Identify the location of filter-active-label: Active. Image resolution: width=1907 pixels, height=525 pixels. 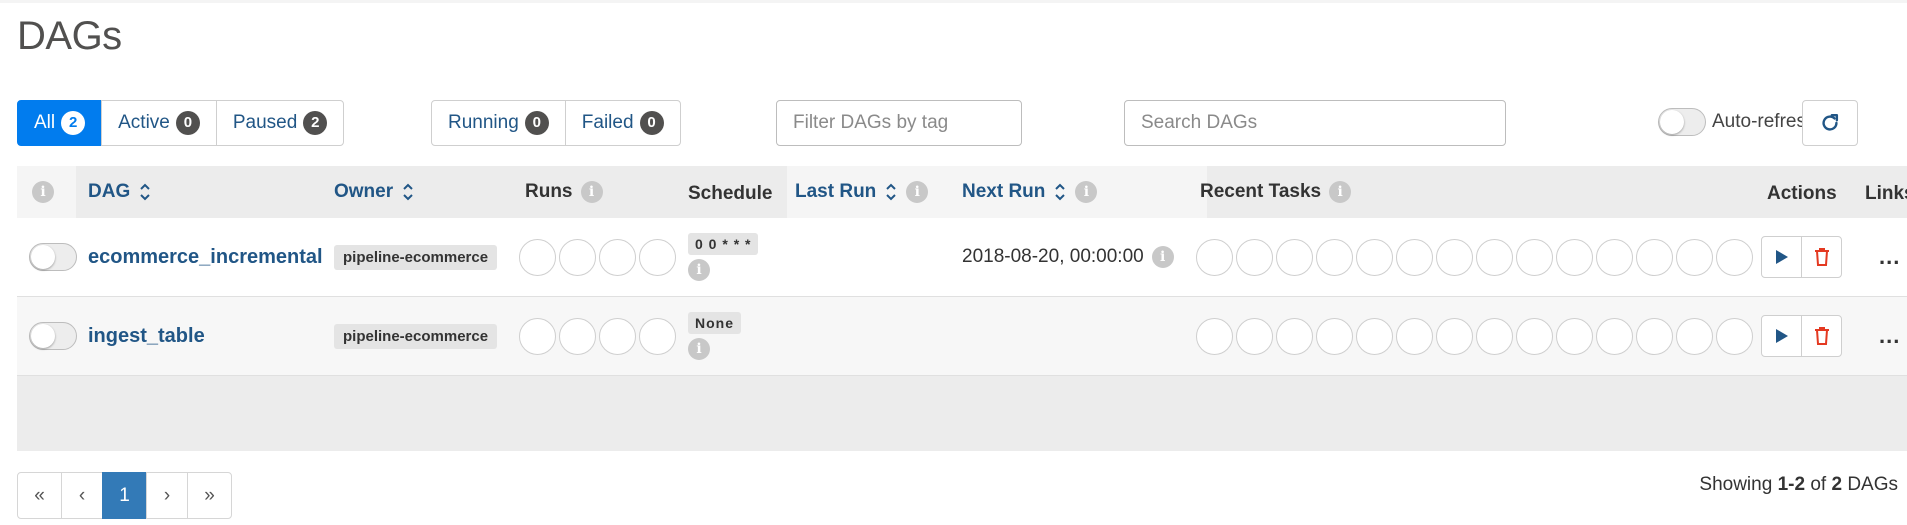
(144, 122).